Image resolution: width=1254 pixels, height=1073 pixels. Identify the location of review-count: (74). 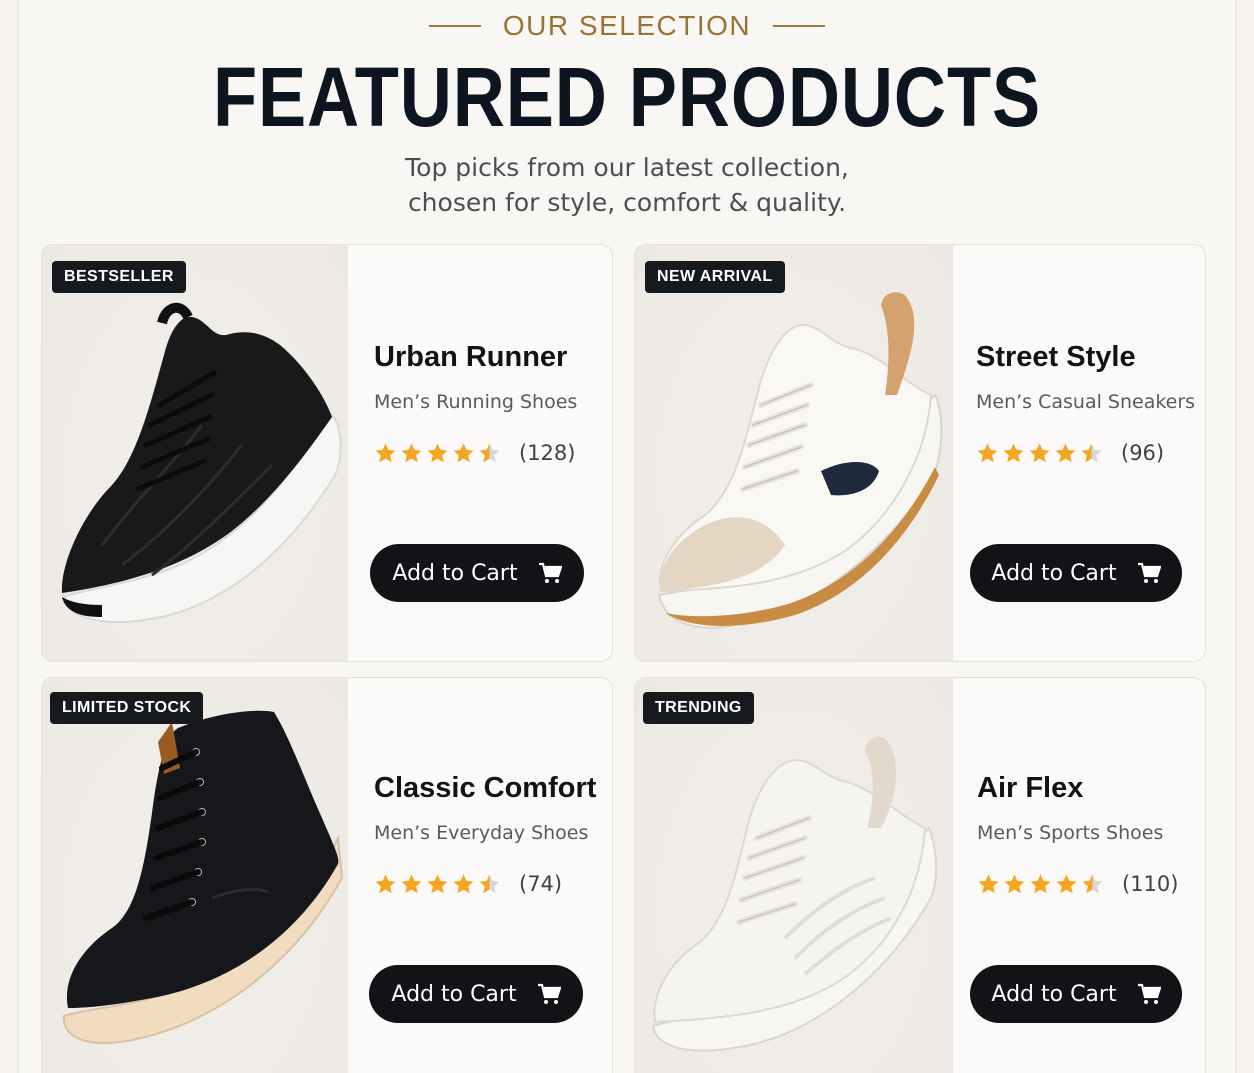
(541, 884).